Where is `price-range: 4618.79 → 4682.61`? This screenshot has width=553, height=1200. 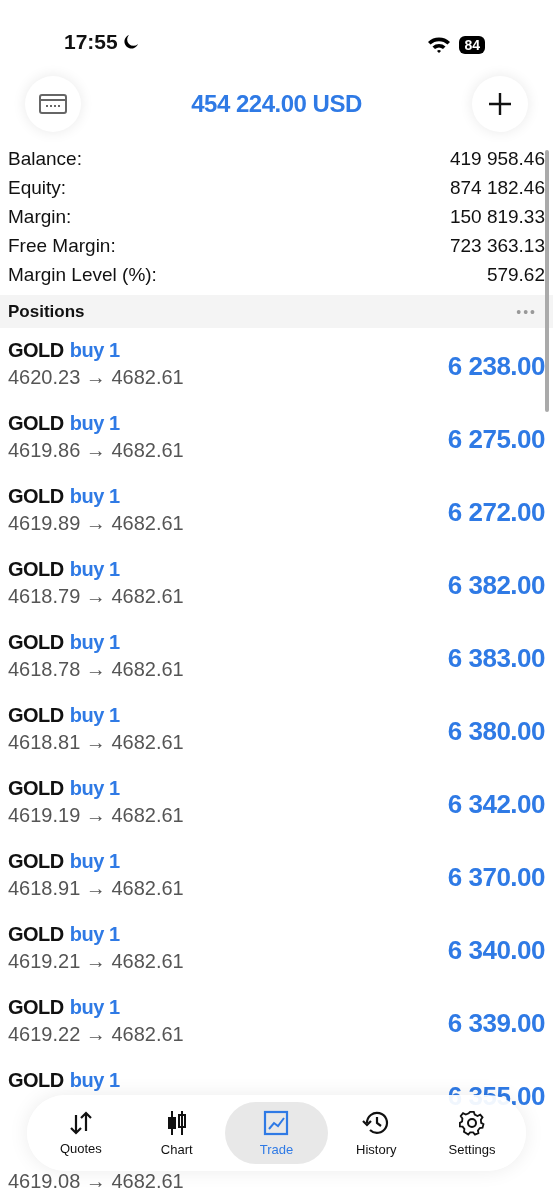 price-range: 4618.79 → 4682.61 is located at coordinates (96, 596).